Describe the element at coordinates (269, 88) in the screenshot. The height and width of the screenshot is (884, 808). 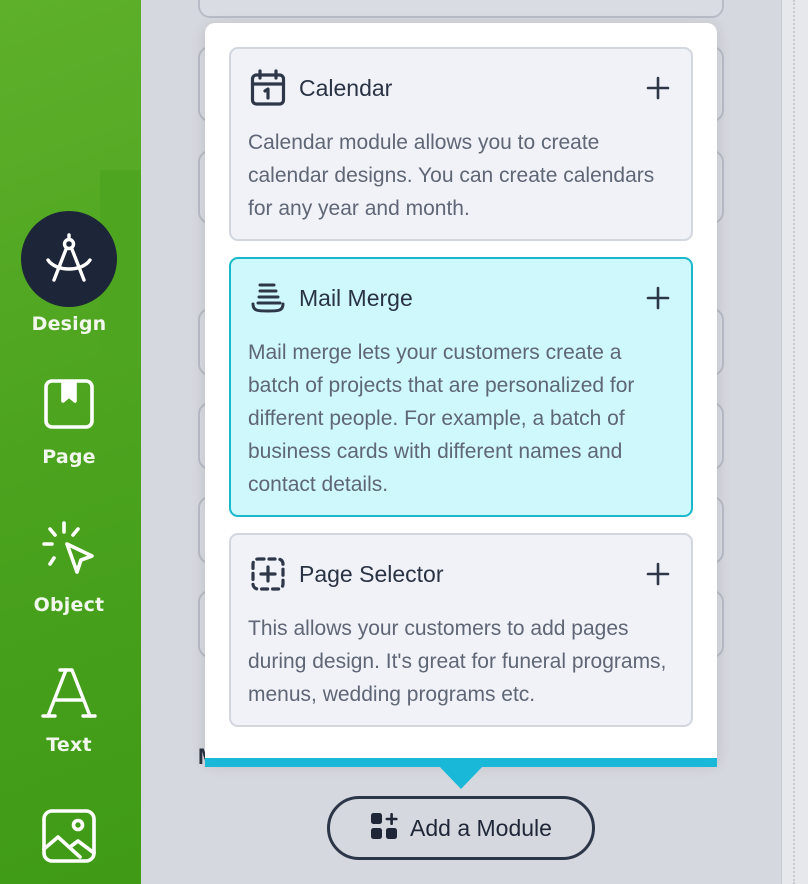
I see `calendar-icon` at that location.